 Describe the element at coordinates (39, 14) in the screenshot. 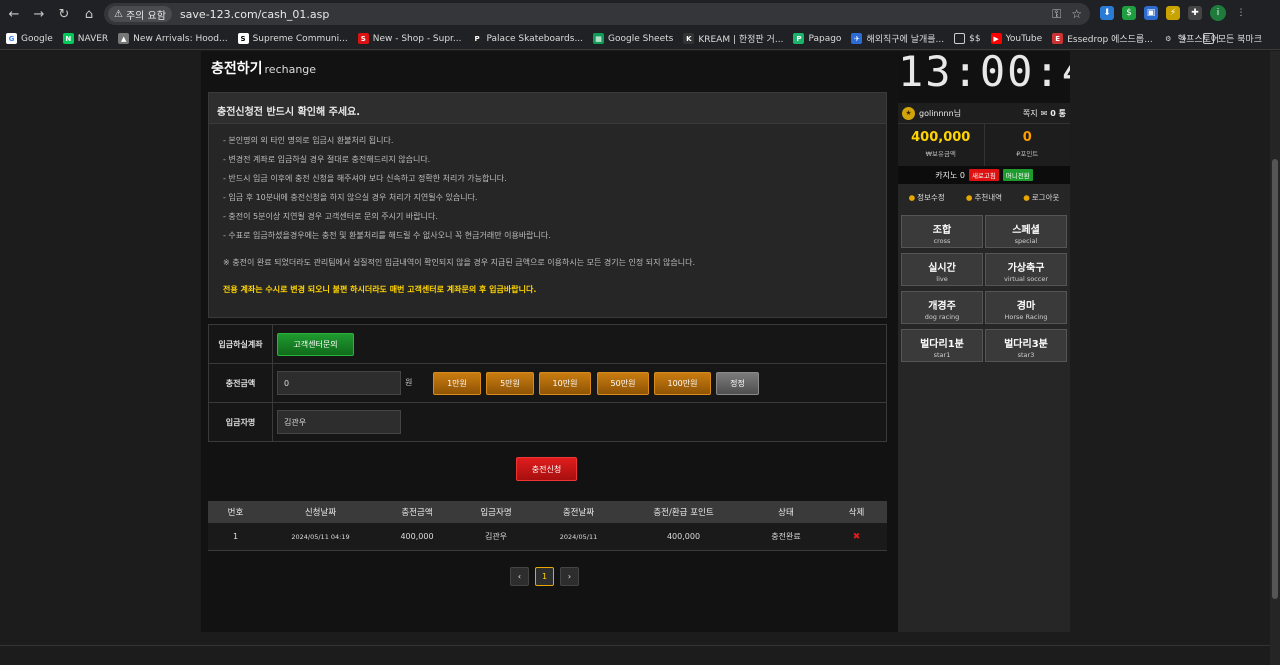

I see `forward-icon: →` at that location.